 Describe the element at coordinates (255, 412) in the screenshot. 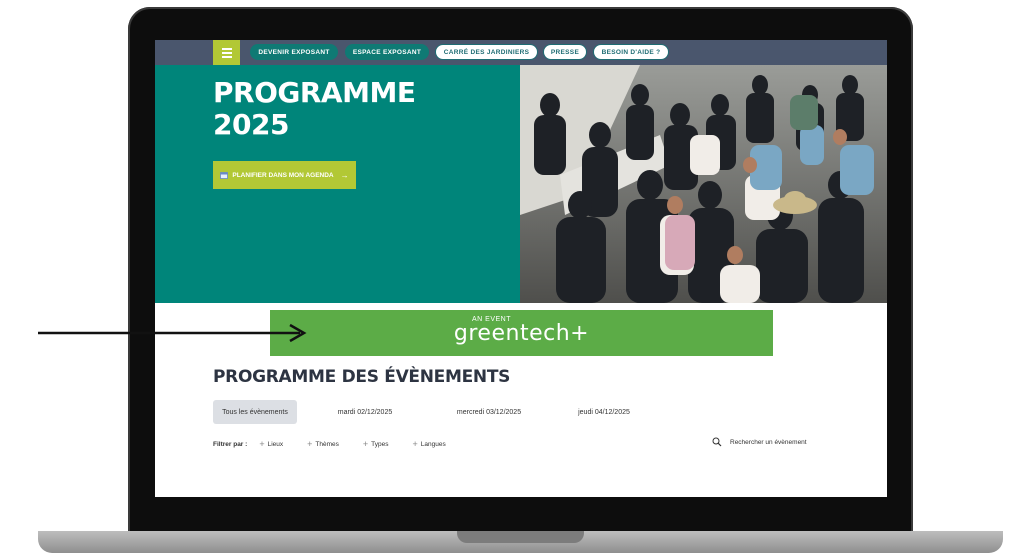

I see `tab-all-events: Tous les évènements` at that location.